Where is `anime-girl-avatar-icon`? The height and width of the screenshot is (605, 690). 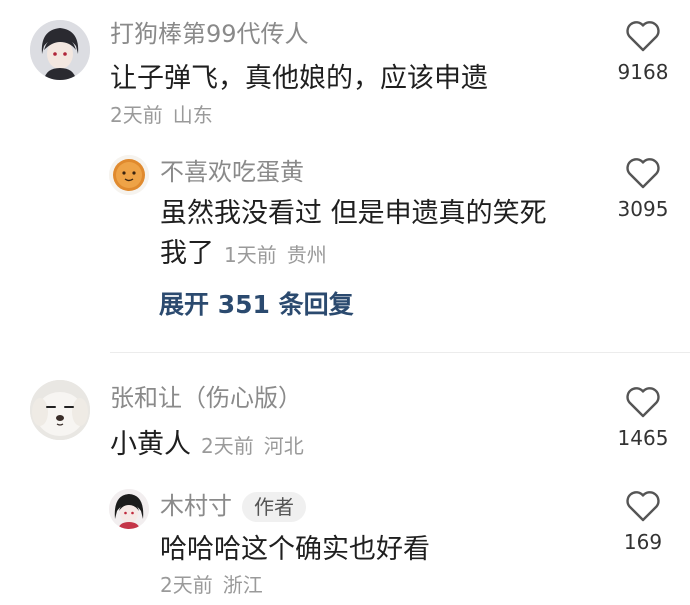 anime-girl-avatar-icon is located at coordinates (129, 509).